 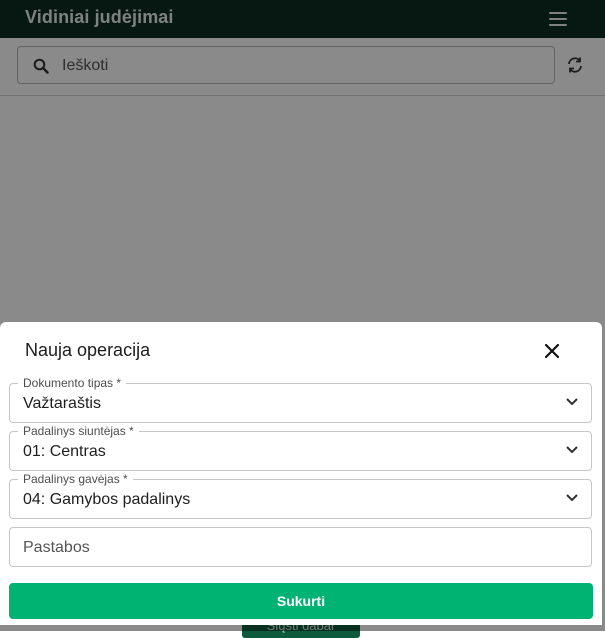 I want to click on sender-unit-select: Padalinys siuntėjas * 01: Centras, so click(x=300, y=447).